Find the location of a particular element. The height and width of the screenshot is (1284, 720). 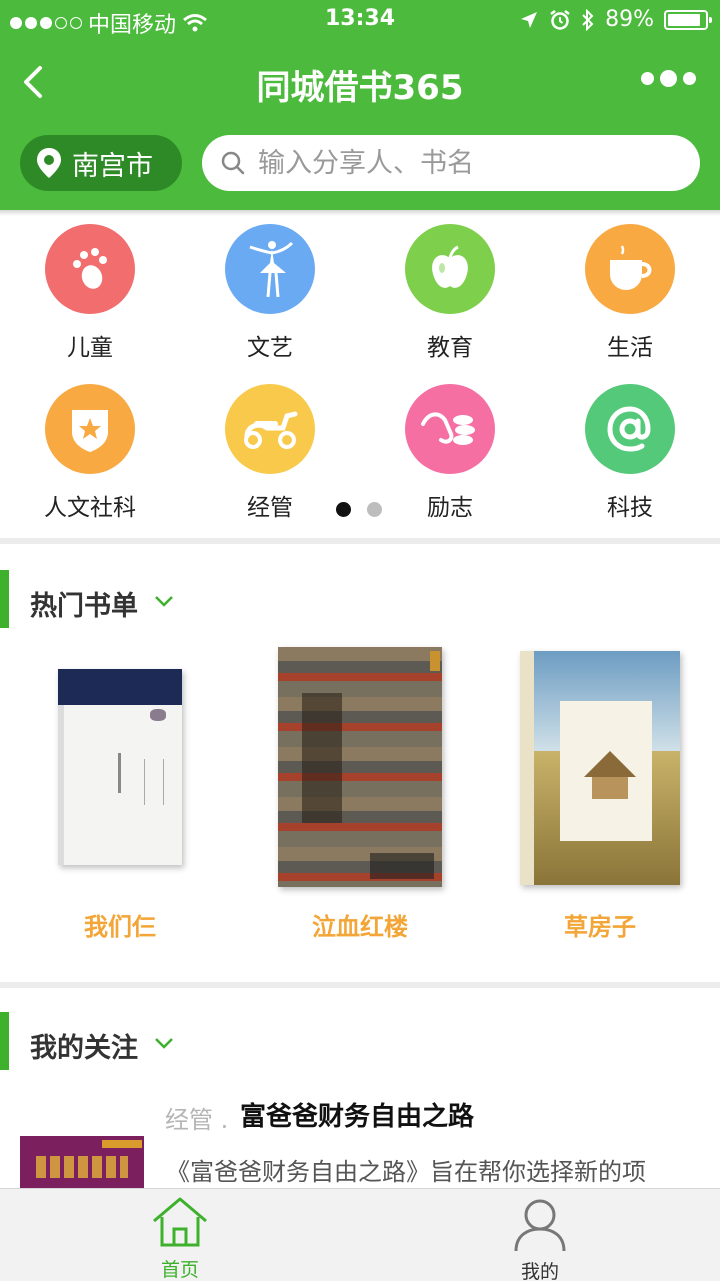

item-category: 经管 . is located at coordinates (197, 1120).